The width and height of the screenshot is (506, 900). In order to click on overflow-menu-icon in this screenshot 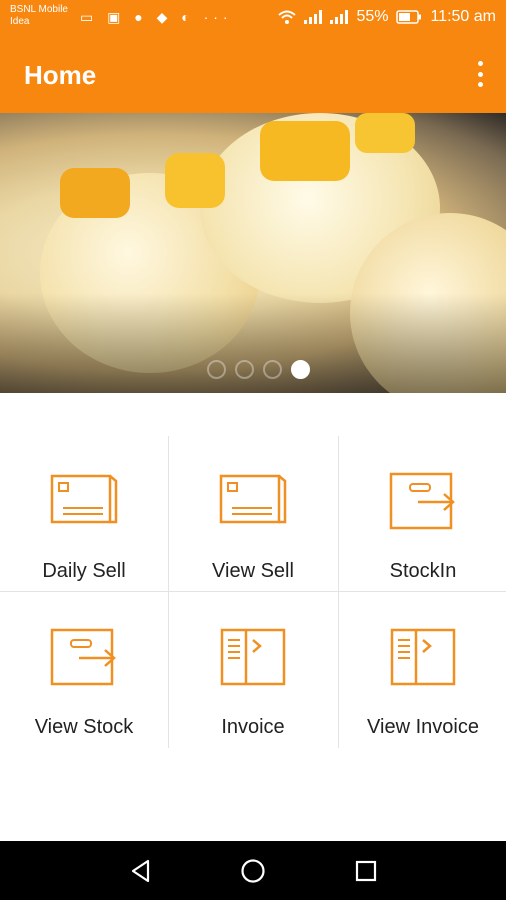, I will do `click(480, 74)`.